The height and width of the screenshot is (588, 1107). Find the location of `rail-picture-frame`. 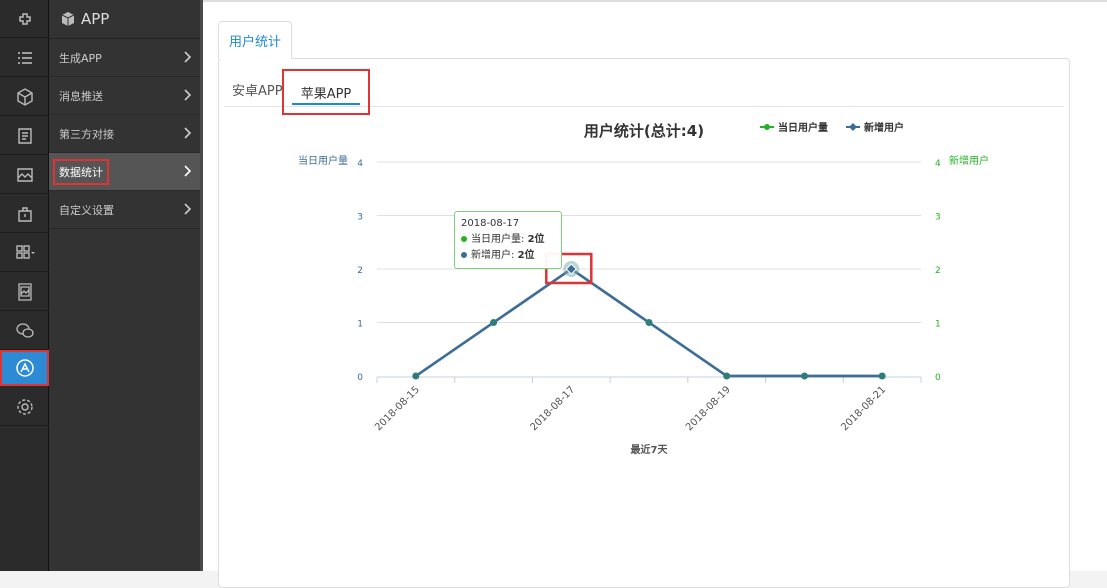

rail-picture-frame is located at coordinates (24, 292).